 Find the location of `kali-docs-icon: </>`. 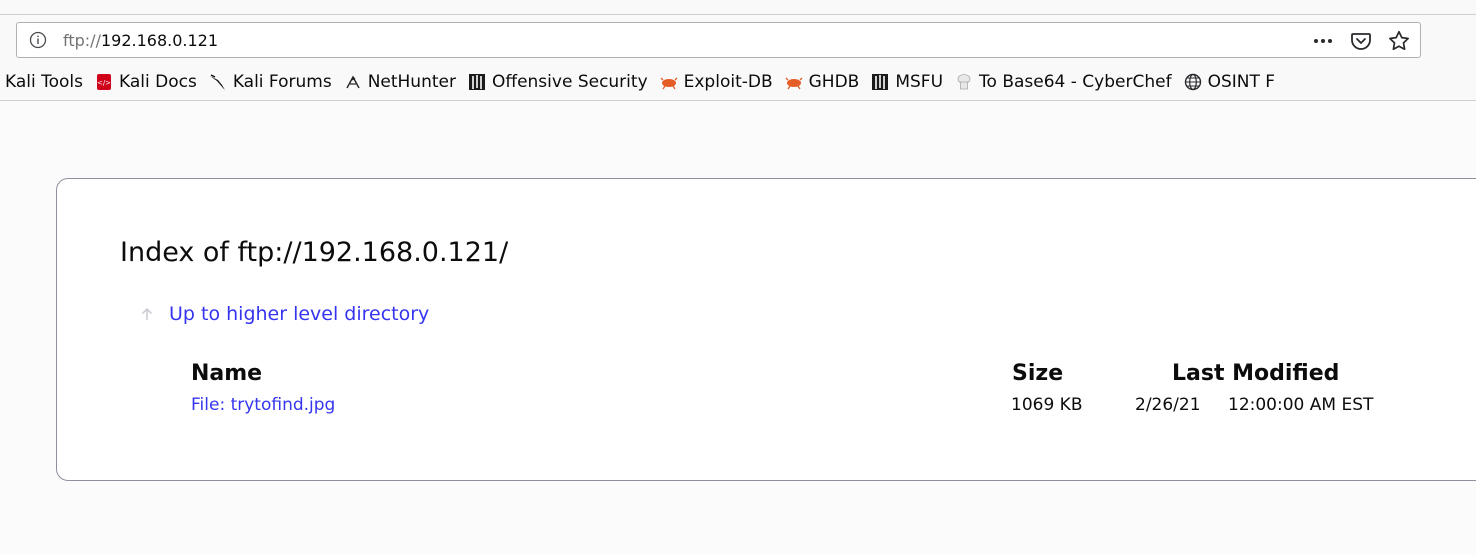

kali-docs-icon: </> is located at coordinates (104, 82).